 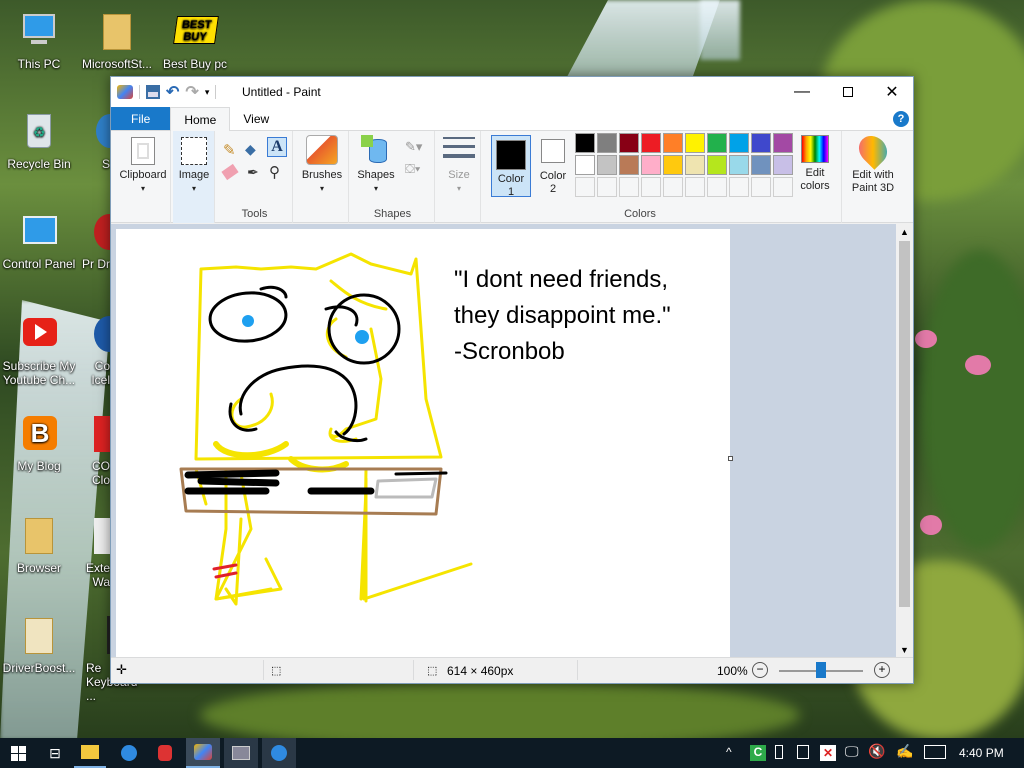 I want to click on fill-shape-icon: ⛋▾, so click(x=412, y=169).